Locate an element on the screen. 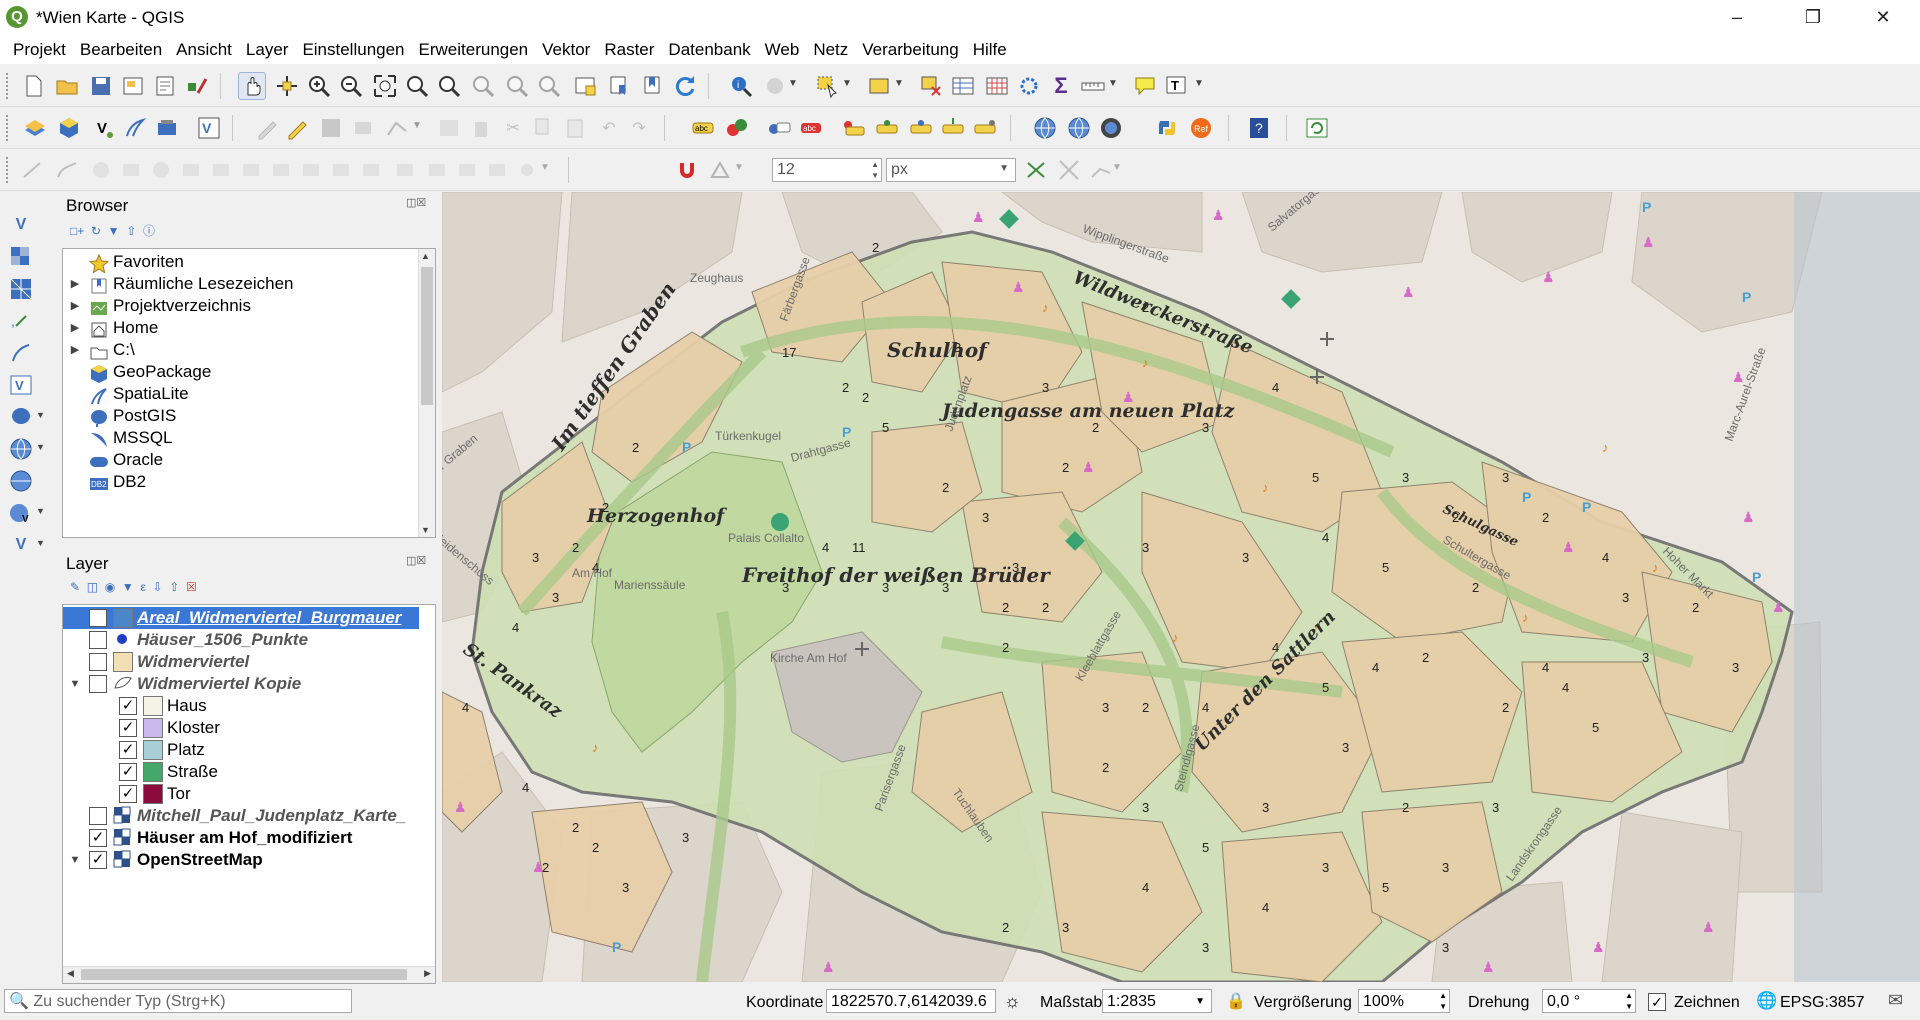  browser-item: PostGIS is located at coordinates (240, 416).